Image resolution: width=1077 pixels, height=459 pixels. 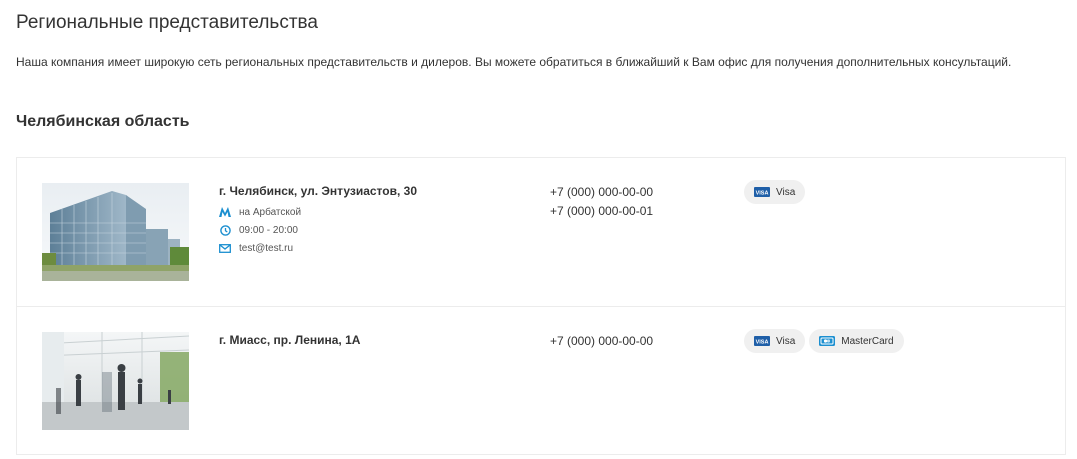 What do you see at coordinates (601, 211) in the screenshot?
I see `phone-number: +7 (000) 000-00-01` at bounding box center [601, 211].